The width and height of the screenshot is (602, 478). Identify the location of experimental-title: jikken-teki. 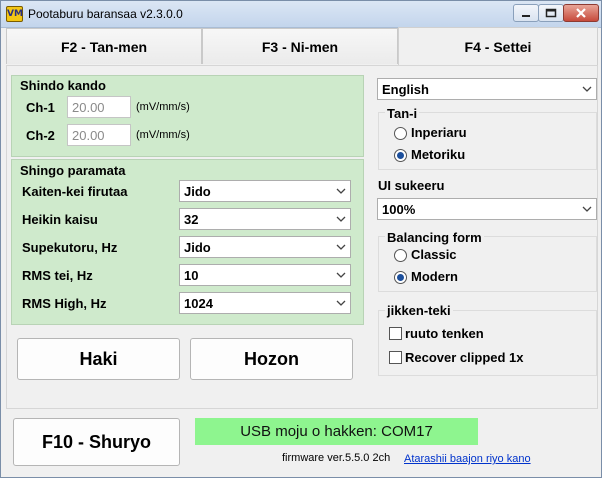
(419, 310).